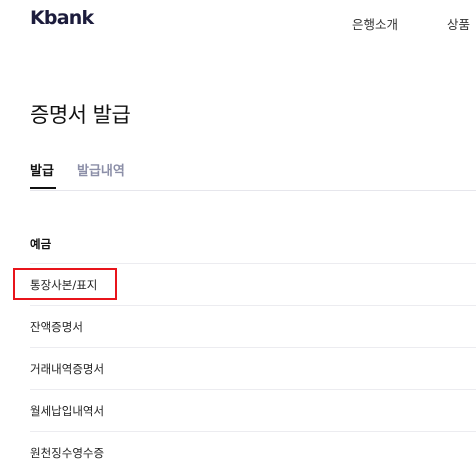 The height and width of the screenshot is (476, 476). I want to click on list-item-balance-certificate: 잔액증명서, so click(253, 326).